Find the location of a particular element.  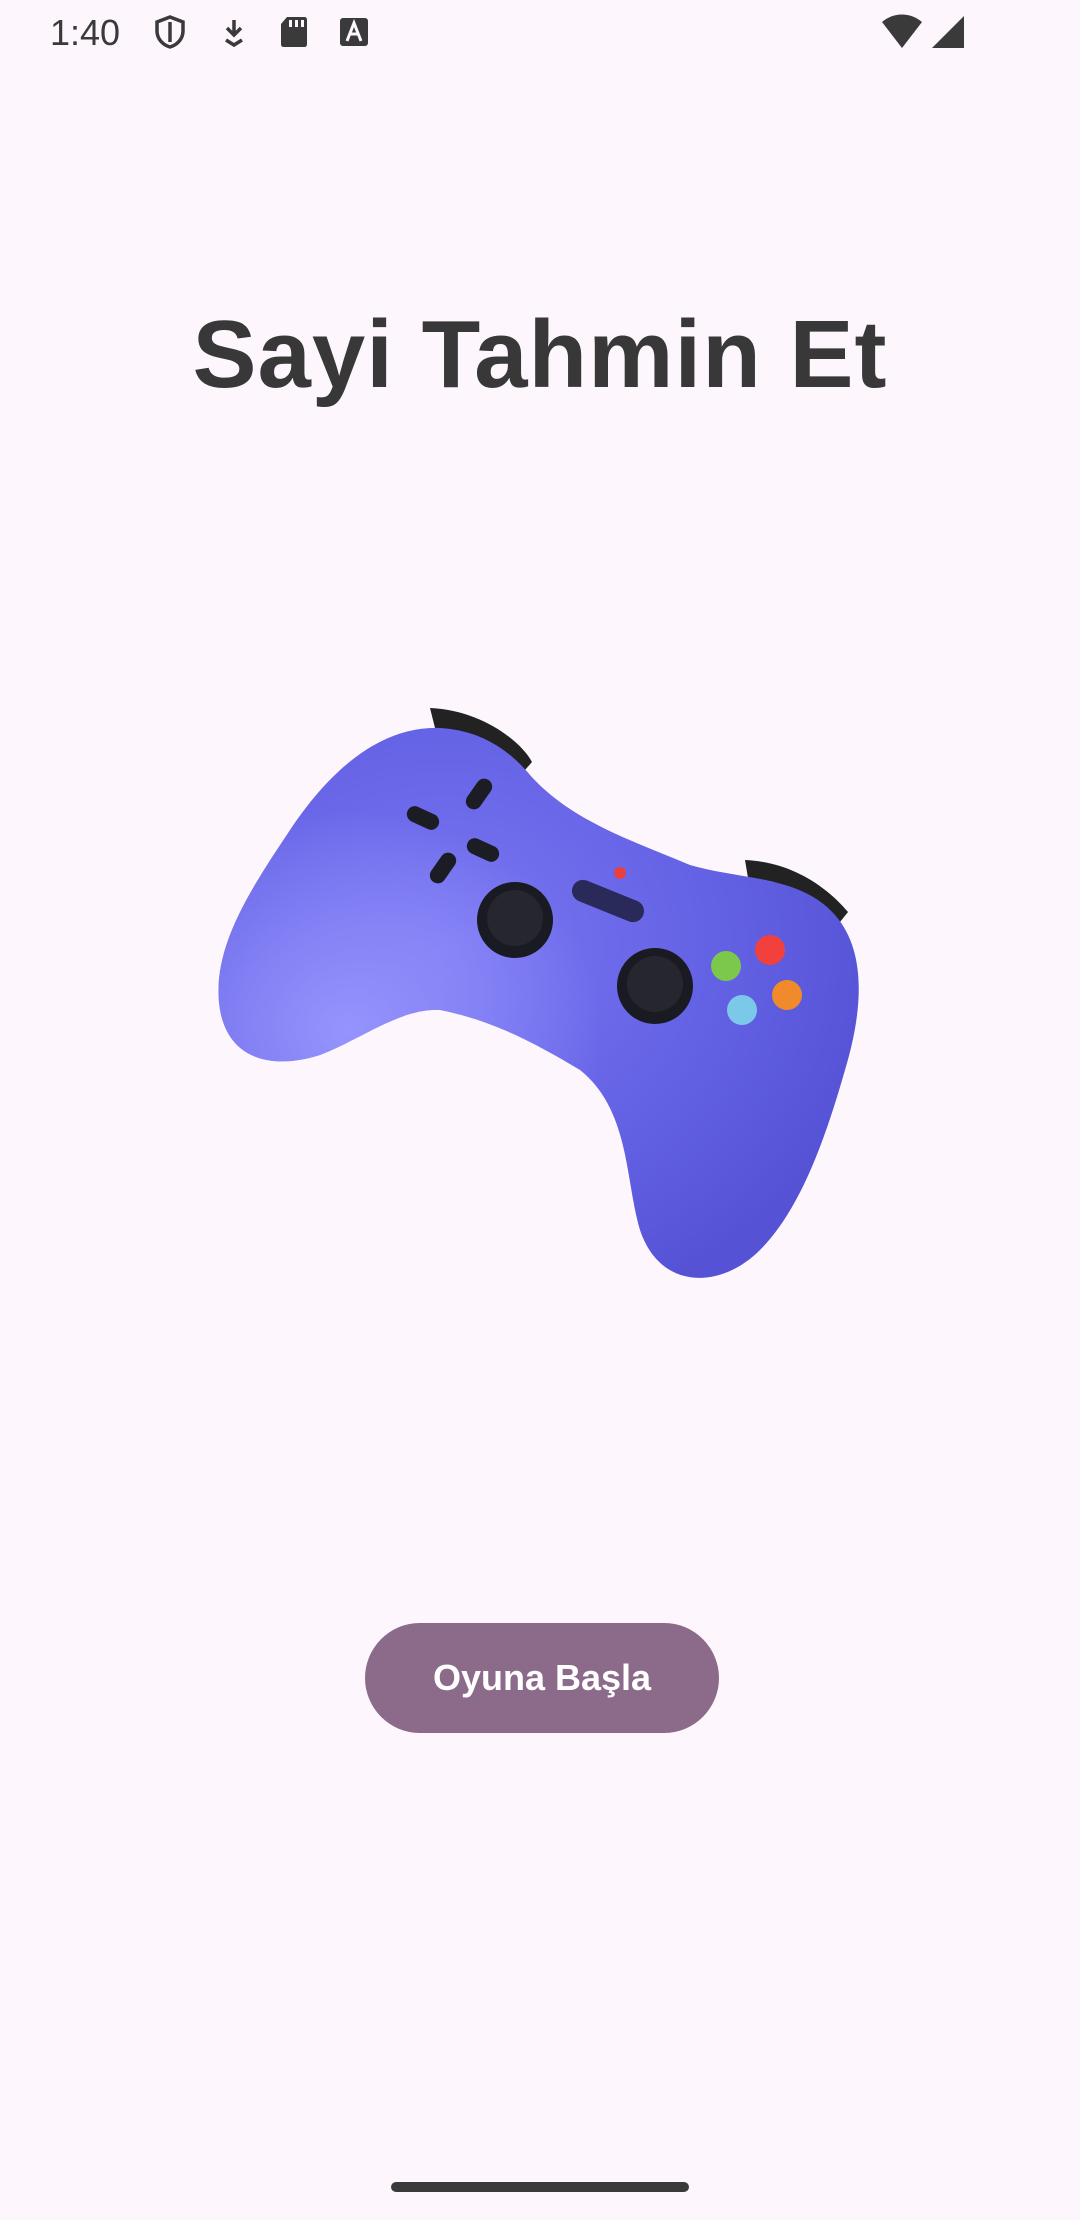

sd-card-icon is located at coordinates (294, 32).